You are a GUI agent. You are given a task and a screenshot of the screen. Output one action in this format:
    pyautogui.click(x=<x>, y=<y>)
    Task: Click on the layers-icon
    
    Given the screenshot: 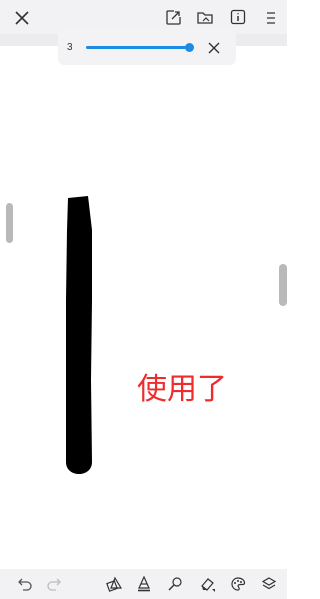 What is the action you would take?
    pyautogui.click(x=269, y=584)
    